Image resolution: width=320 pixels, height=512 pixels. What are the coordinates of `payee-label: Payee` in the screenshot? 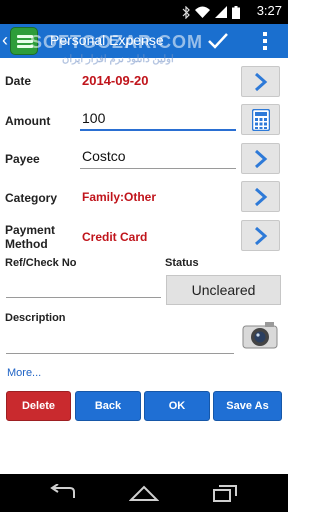 It's located at (22, 159).